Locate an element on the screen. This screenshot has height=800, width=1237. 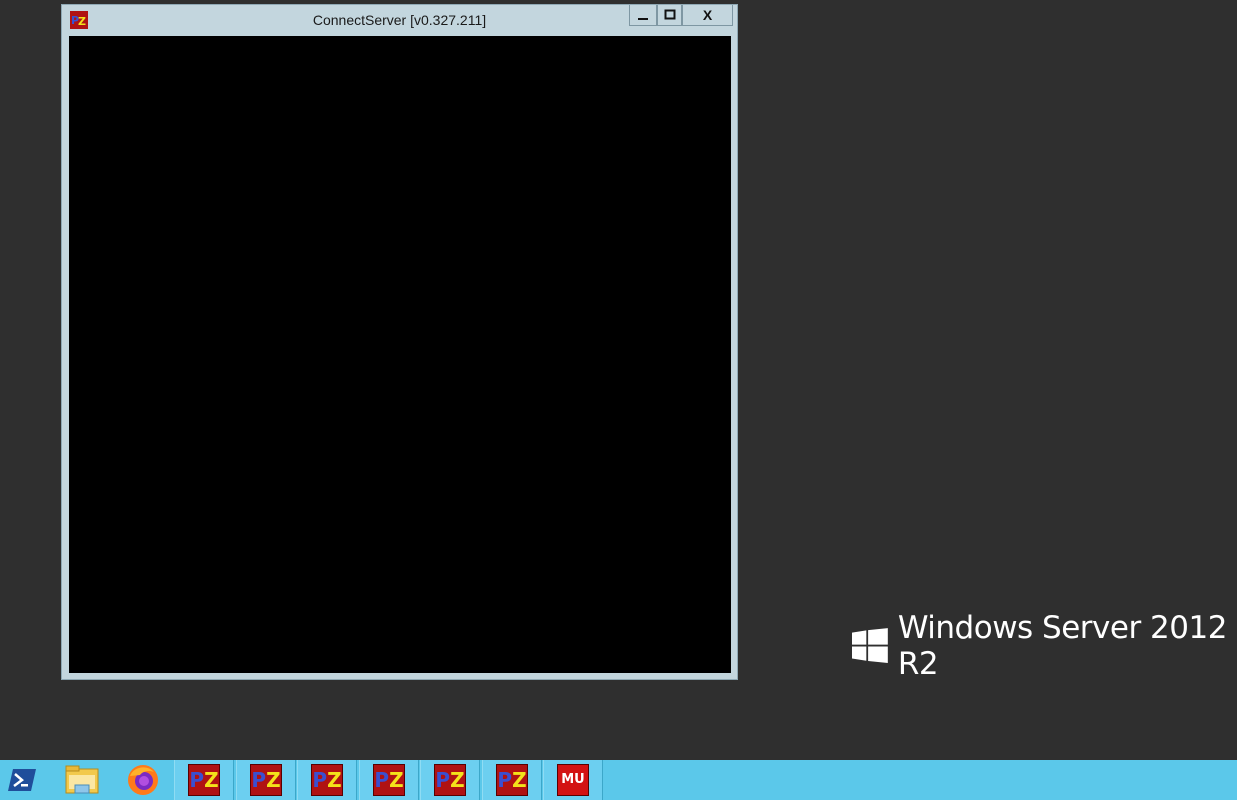
maximize-icon is located at coordinates (669, 14).